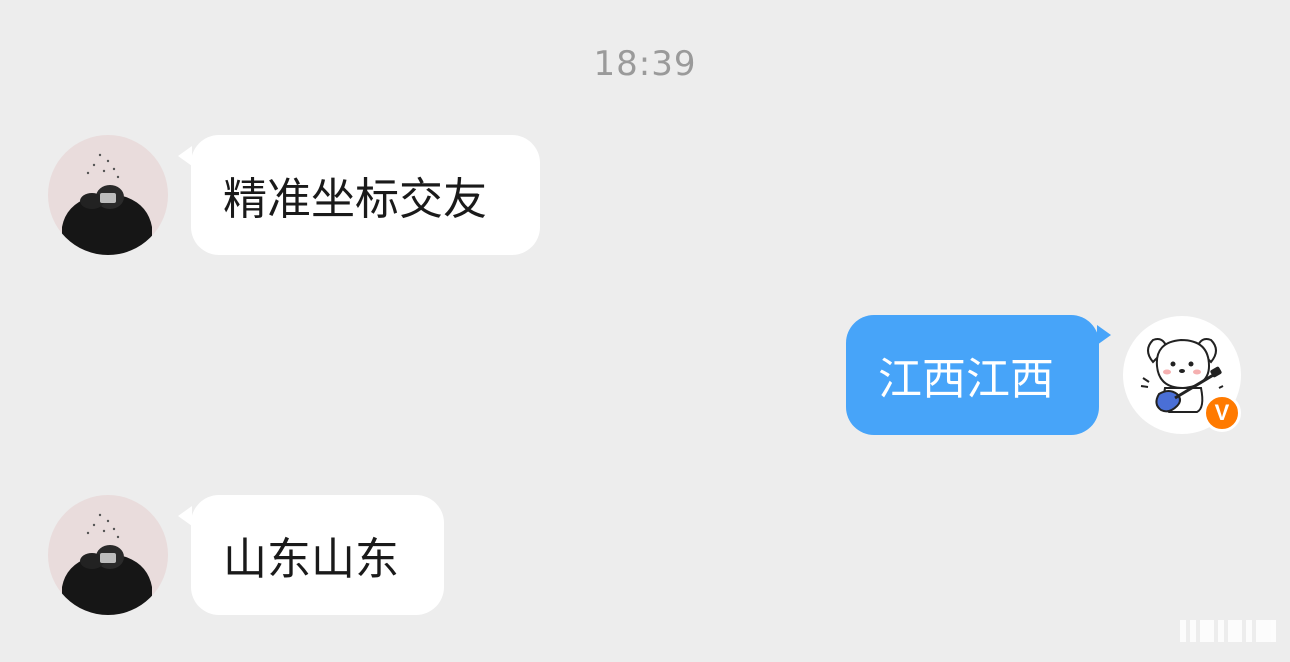 The image size is (1290, 662). What do you see at coordinates (966, 379) in the screenshot?
I see `message-text: 江西江西` at bounding box center [966, 379].